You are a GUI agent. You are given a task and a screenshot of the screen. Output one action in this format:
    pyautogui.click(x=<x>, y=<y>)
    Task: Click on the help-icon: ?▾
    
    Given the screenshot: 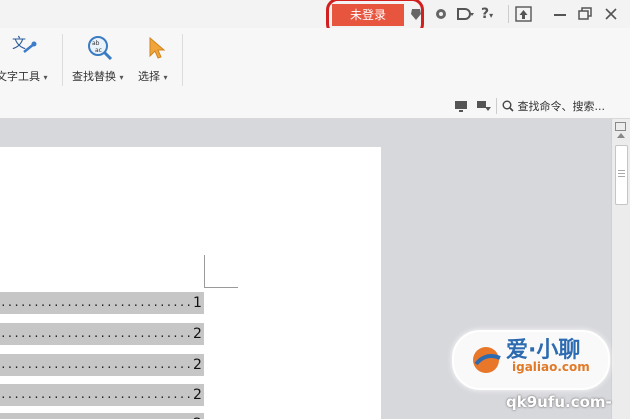 What is the action you would take?
    pyautogui.click(x=487, y=14)
    